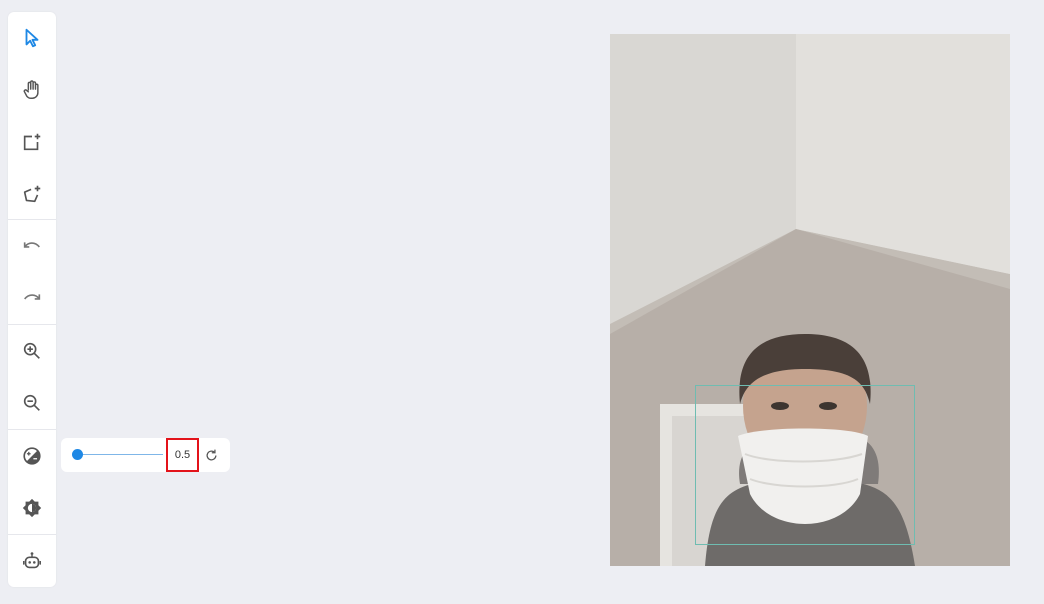 The height and width of the screenshot is (604, 1044). I want to click on zoom-out-button, so click(32, 403).